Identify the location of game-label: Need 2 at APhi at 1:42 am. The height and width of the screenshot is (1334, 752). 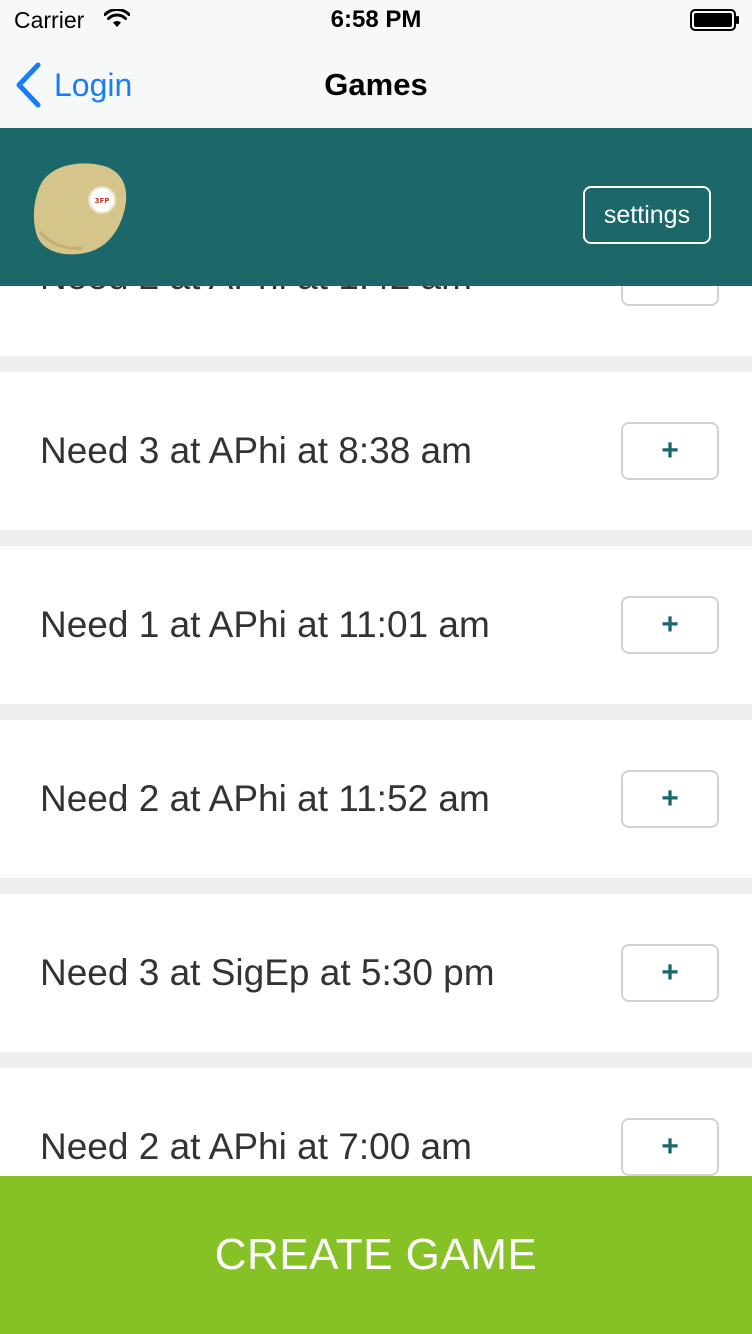
(256, 292).